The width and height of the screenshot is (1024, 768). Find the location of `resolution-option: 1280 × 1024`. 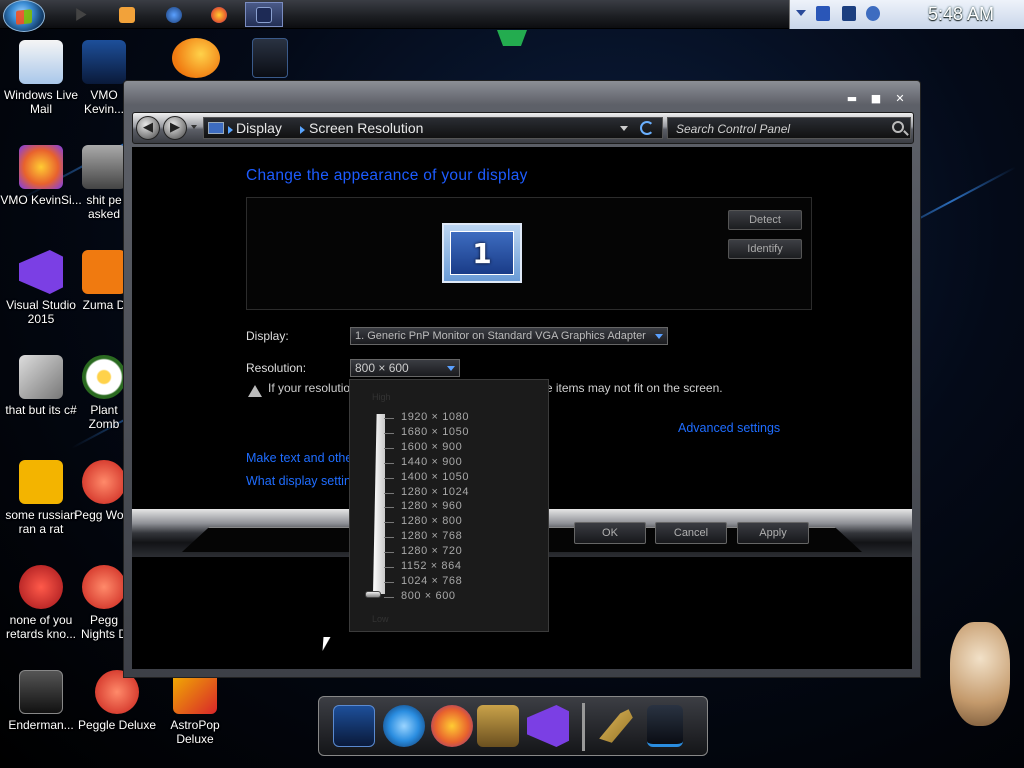

resolution-option: 1280 × 1024 is located at coordinates (459, 493).